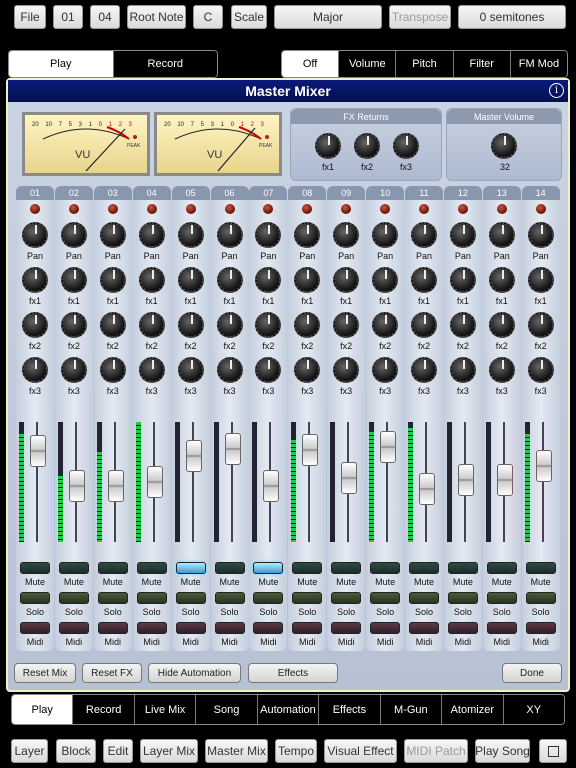  What do you see at coordinates (532, 673) in the screenshot?
I see `done-button: Done` at bounding box center [532, 673].